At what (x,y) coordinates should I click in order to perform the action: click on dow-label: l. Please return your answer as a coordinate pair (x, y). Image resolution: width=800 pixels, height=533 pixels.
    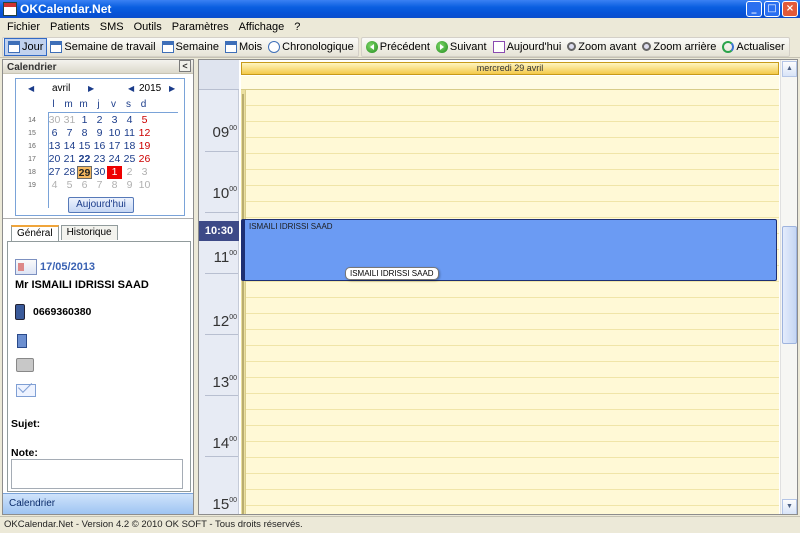
    Looking at the image, I should click on (53, 104).